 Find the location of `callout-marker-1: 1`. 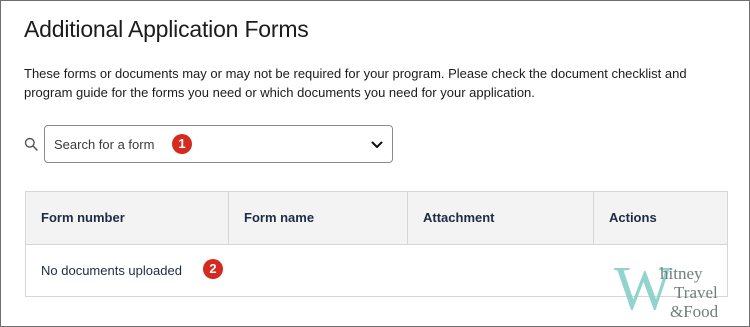

callout-marker-1: 1 is located at coordinates (182, 144).